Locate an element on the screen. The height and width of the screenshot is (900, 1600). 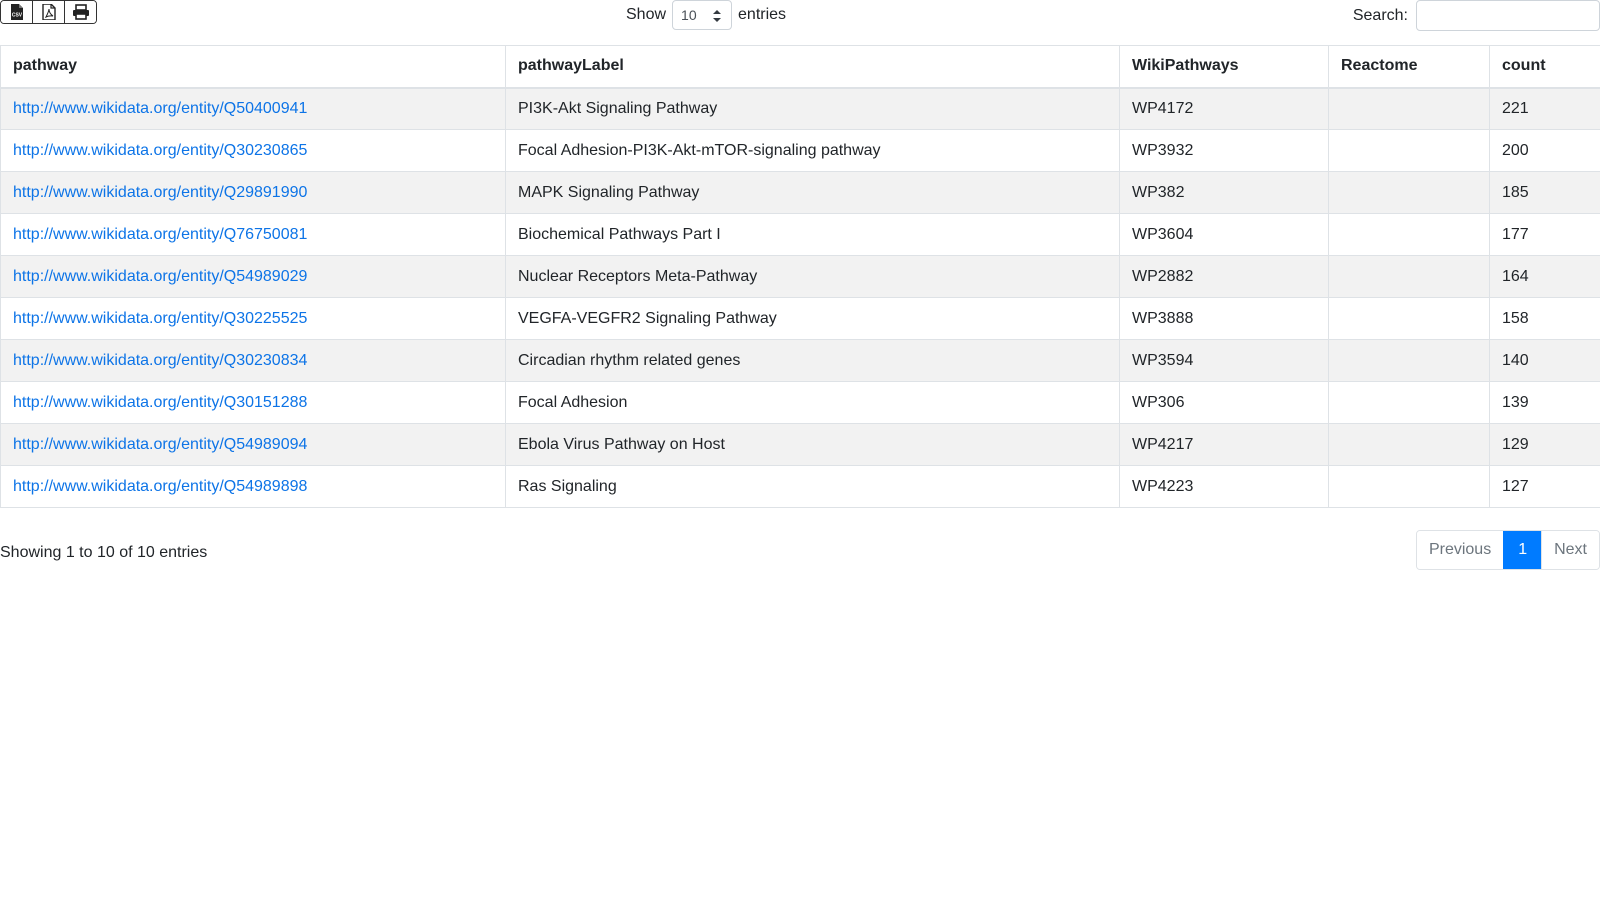
pathway-link: http://www.wikidata.org/entity/Q54989094 is located at coordinates (160, 444).